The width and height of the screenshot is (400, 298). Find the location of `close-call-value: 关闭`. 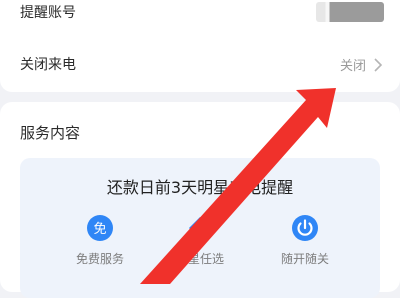

close-call-value: 关闭 is located at coordinates (352, 66).